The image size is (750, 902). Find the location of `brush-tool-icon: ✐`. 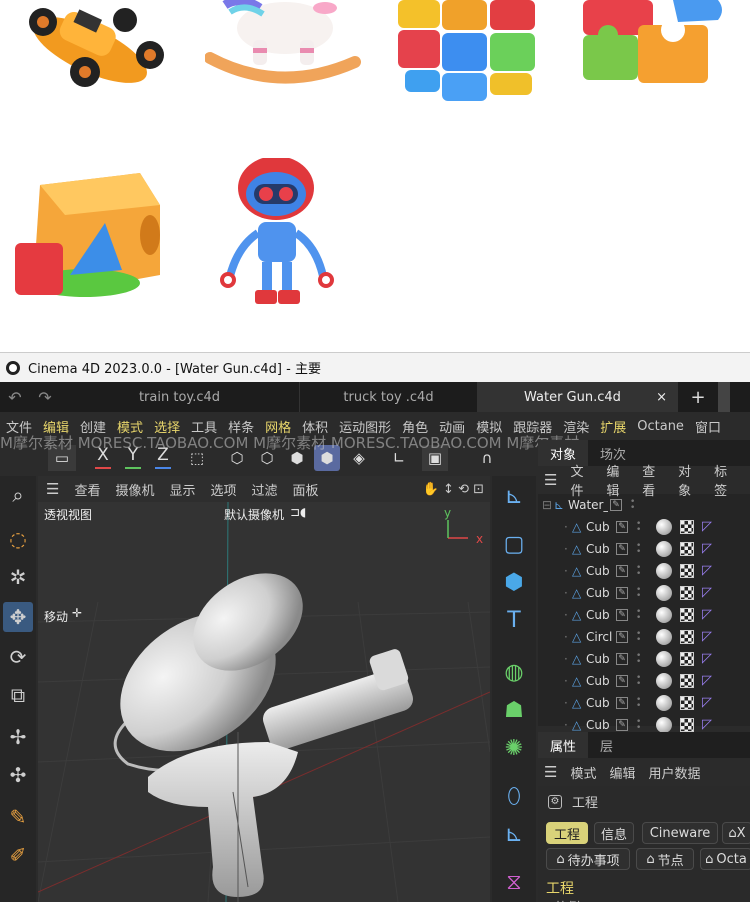

brush-tool-icon: ✐ is located at coordinates (18, 855).